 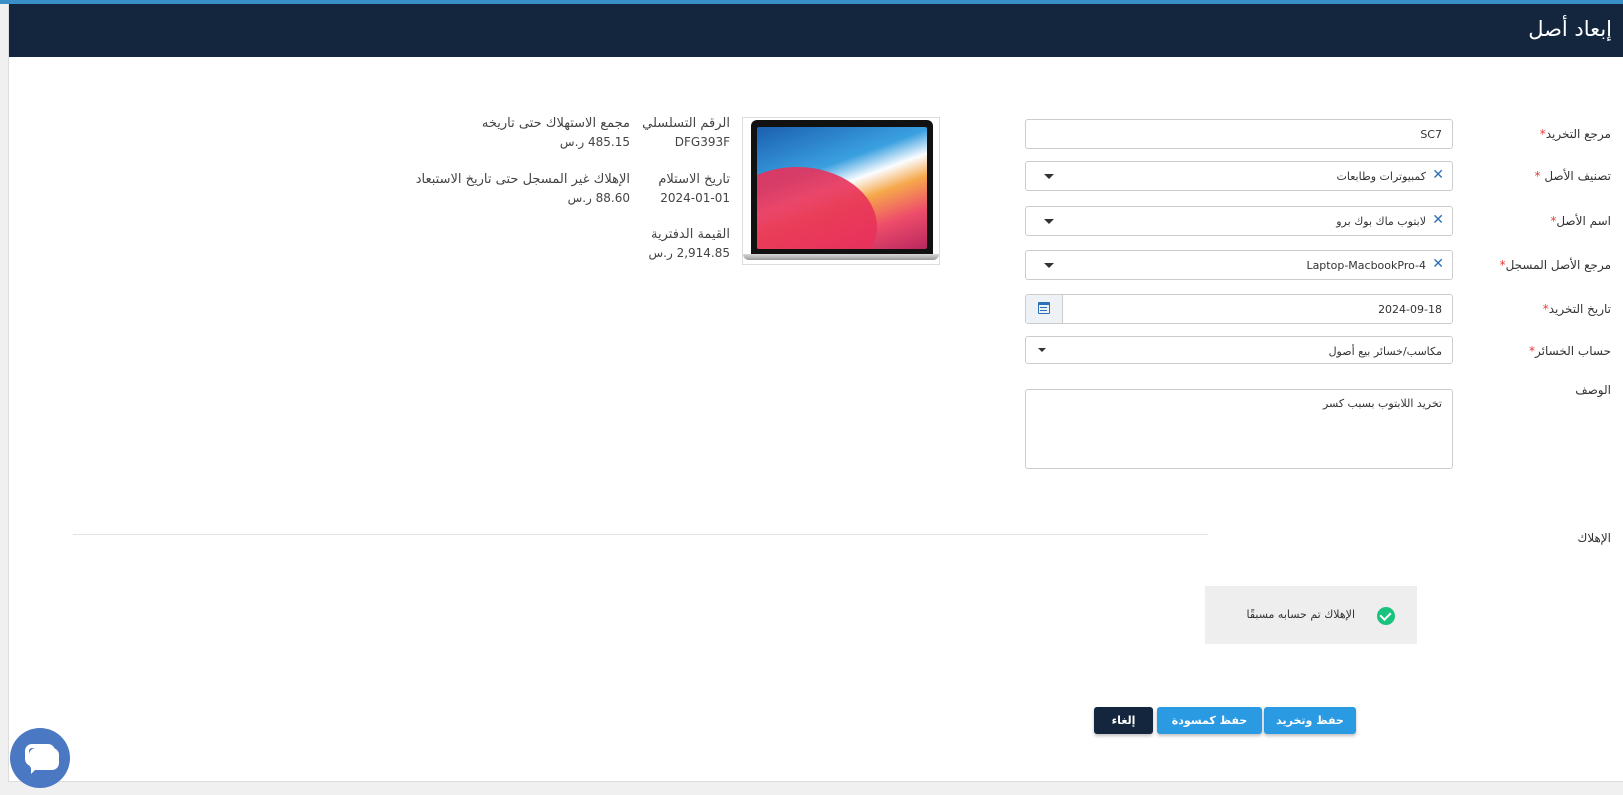 I want to click on save-draft-button: حفظ كمسودة, so click(x=1209, y=720).